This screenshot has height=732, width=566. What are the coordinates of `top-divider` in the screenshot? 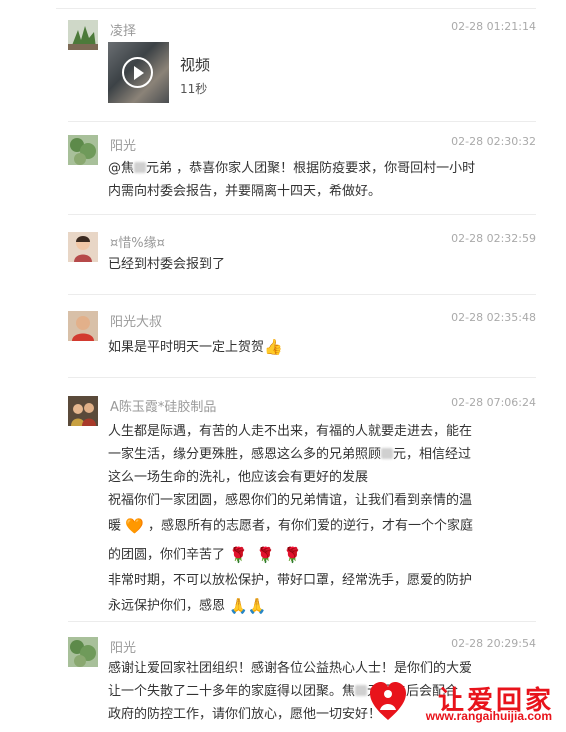 It's located at (296, 8).